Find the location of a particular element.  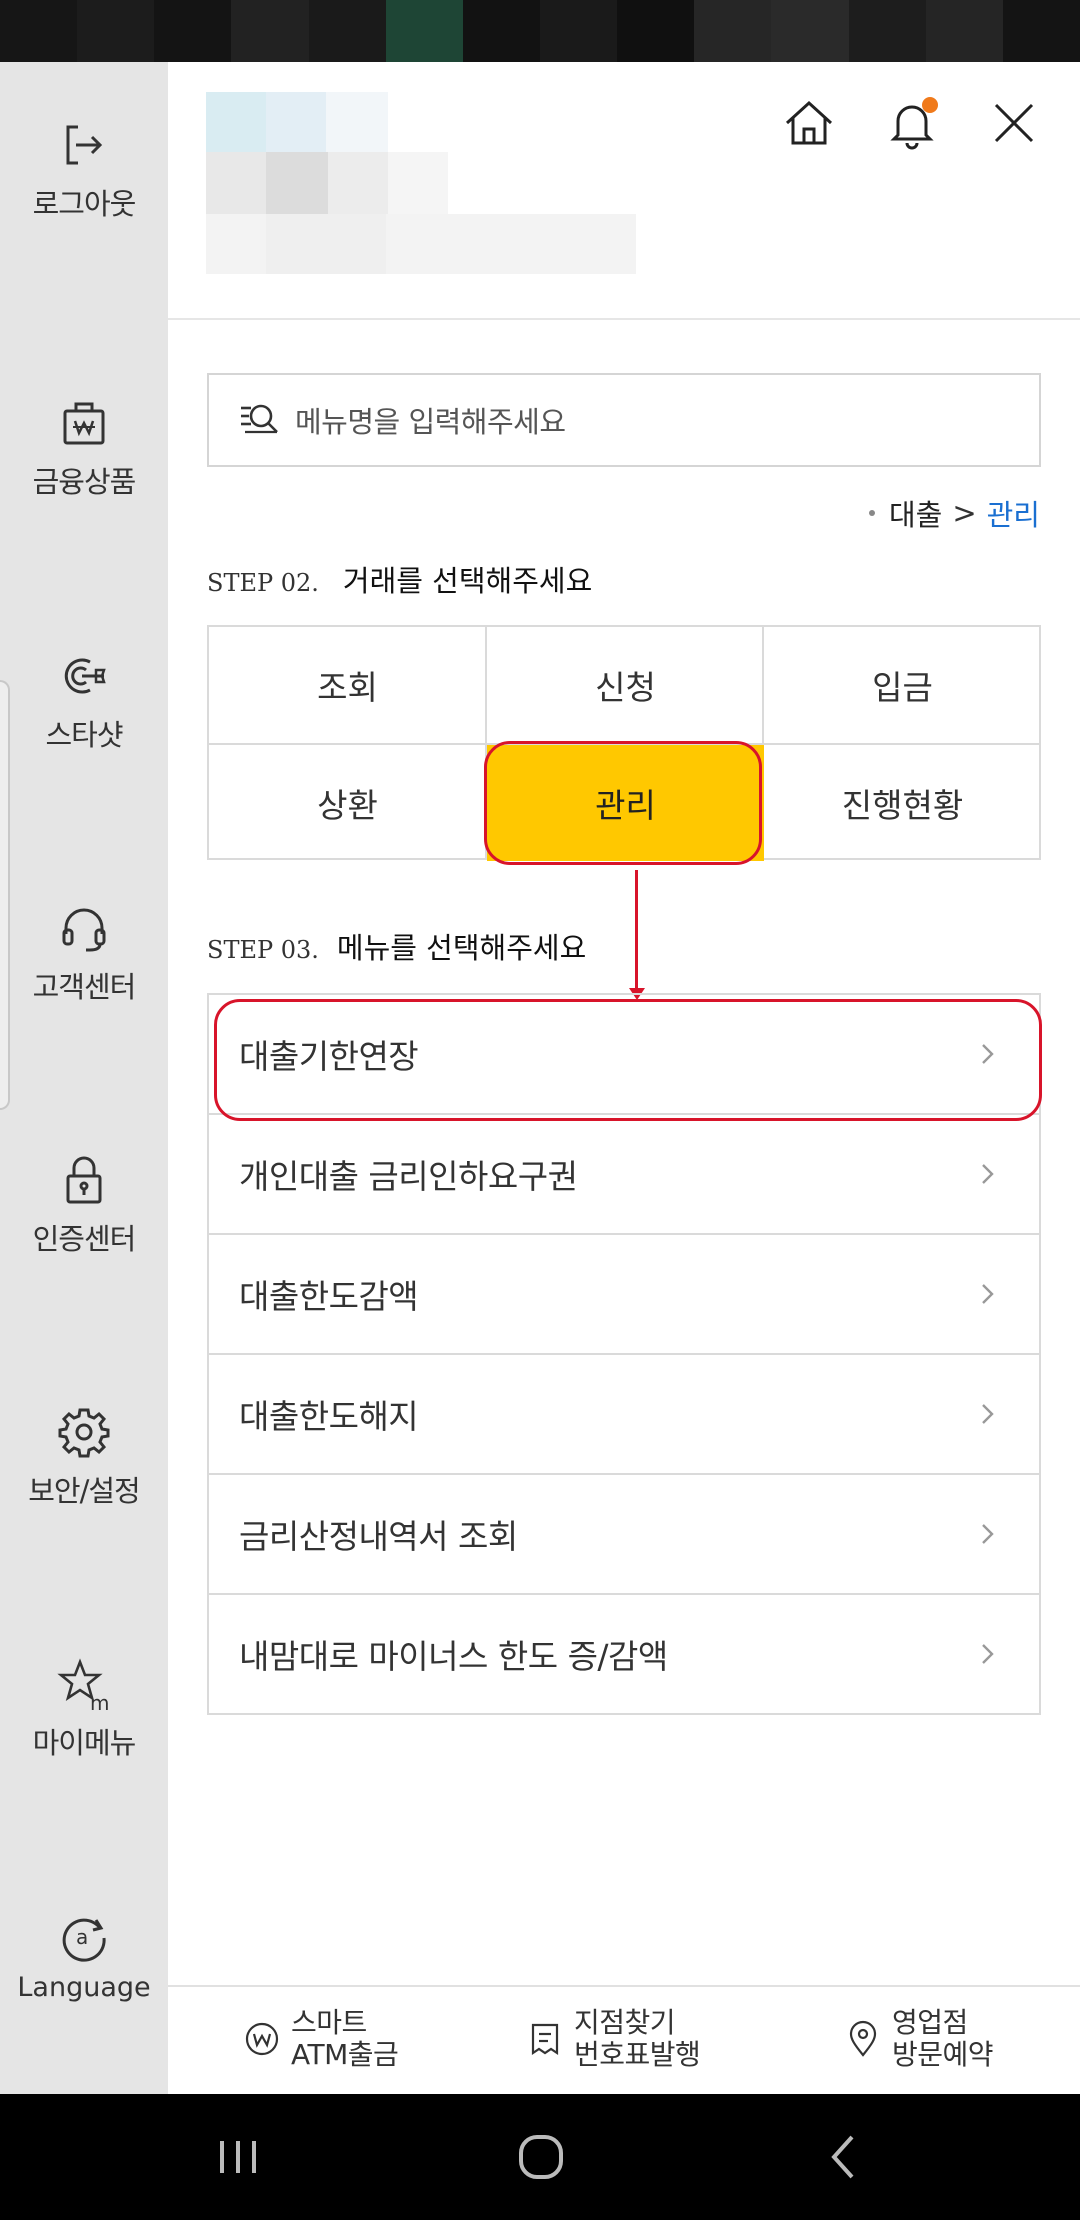

lock-icon is located at coordinates (84, 1180).